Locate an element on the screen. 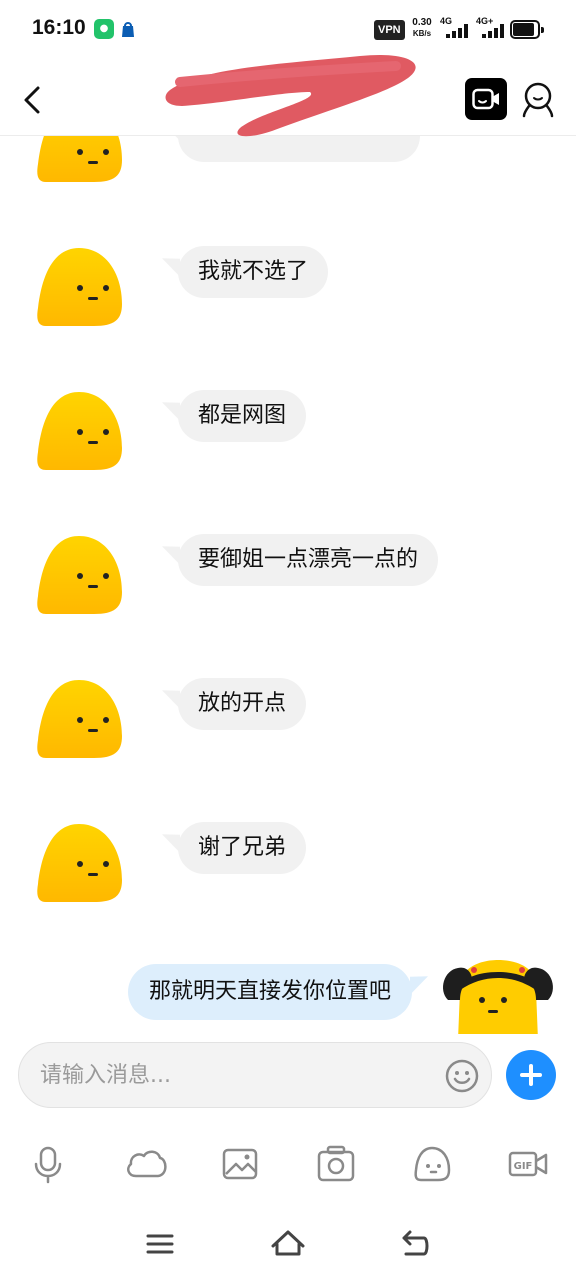  microphone-icon is located at coordinates (48, 1164).